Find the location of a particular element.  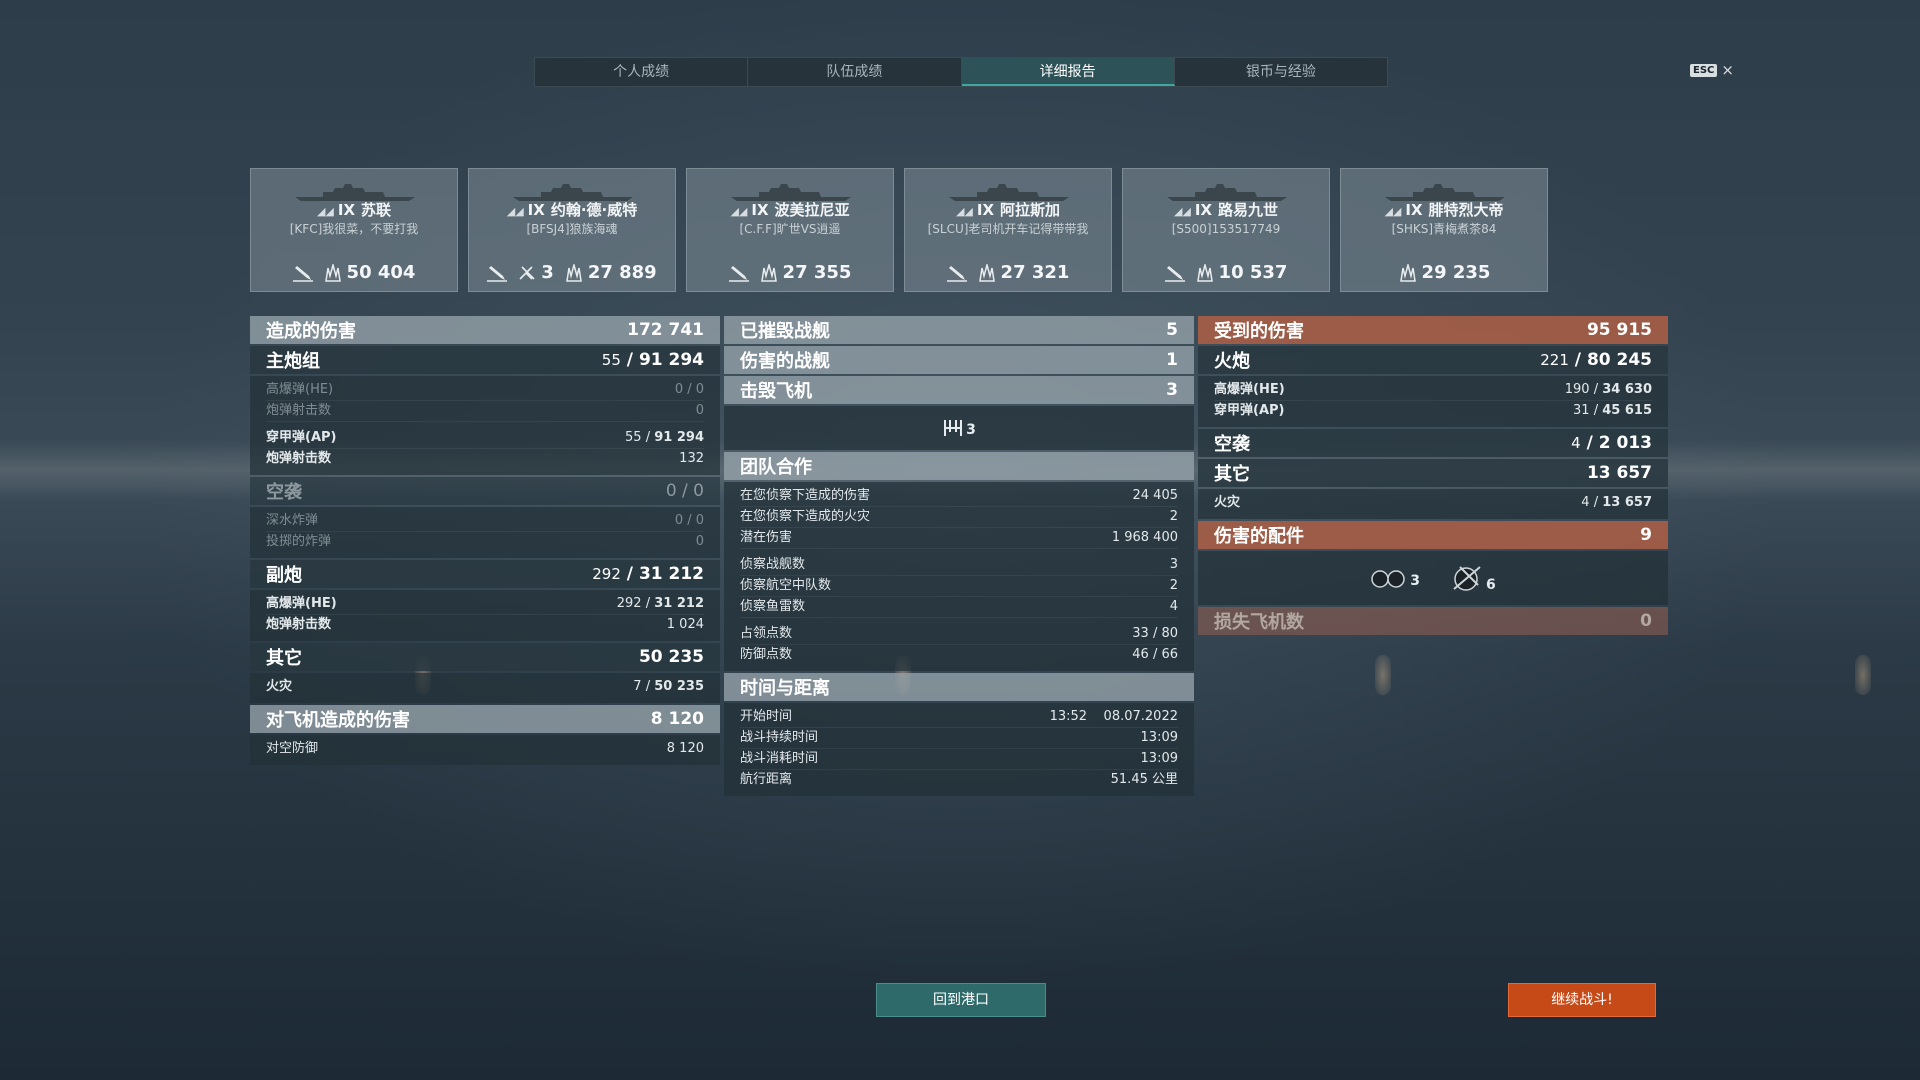

section-title: 空袭 is located at coordinates (1232, 444).